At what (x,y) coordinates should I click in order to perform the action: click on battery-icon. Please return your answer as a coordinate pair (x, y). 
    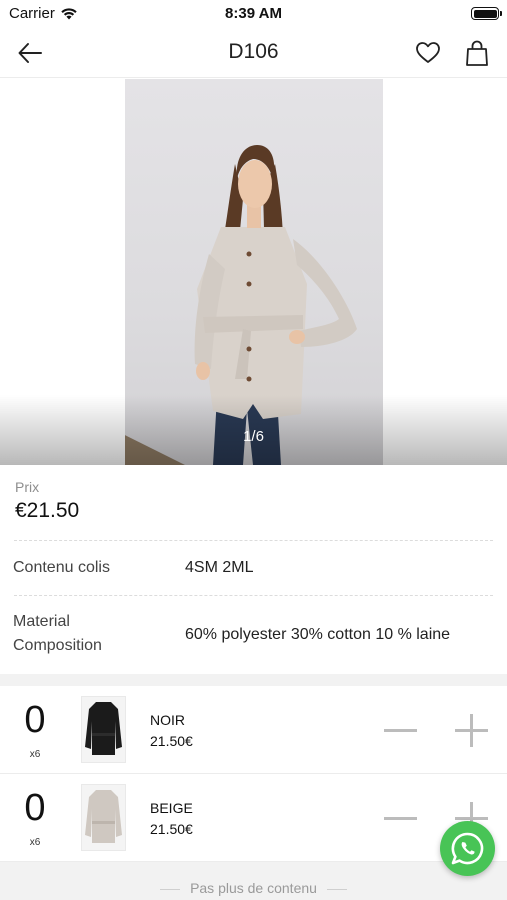
    Looking at the image, I should click on (486, 13).